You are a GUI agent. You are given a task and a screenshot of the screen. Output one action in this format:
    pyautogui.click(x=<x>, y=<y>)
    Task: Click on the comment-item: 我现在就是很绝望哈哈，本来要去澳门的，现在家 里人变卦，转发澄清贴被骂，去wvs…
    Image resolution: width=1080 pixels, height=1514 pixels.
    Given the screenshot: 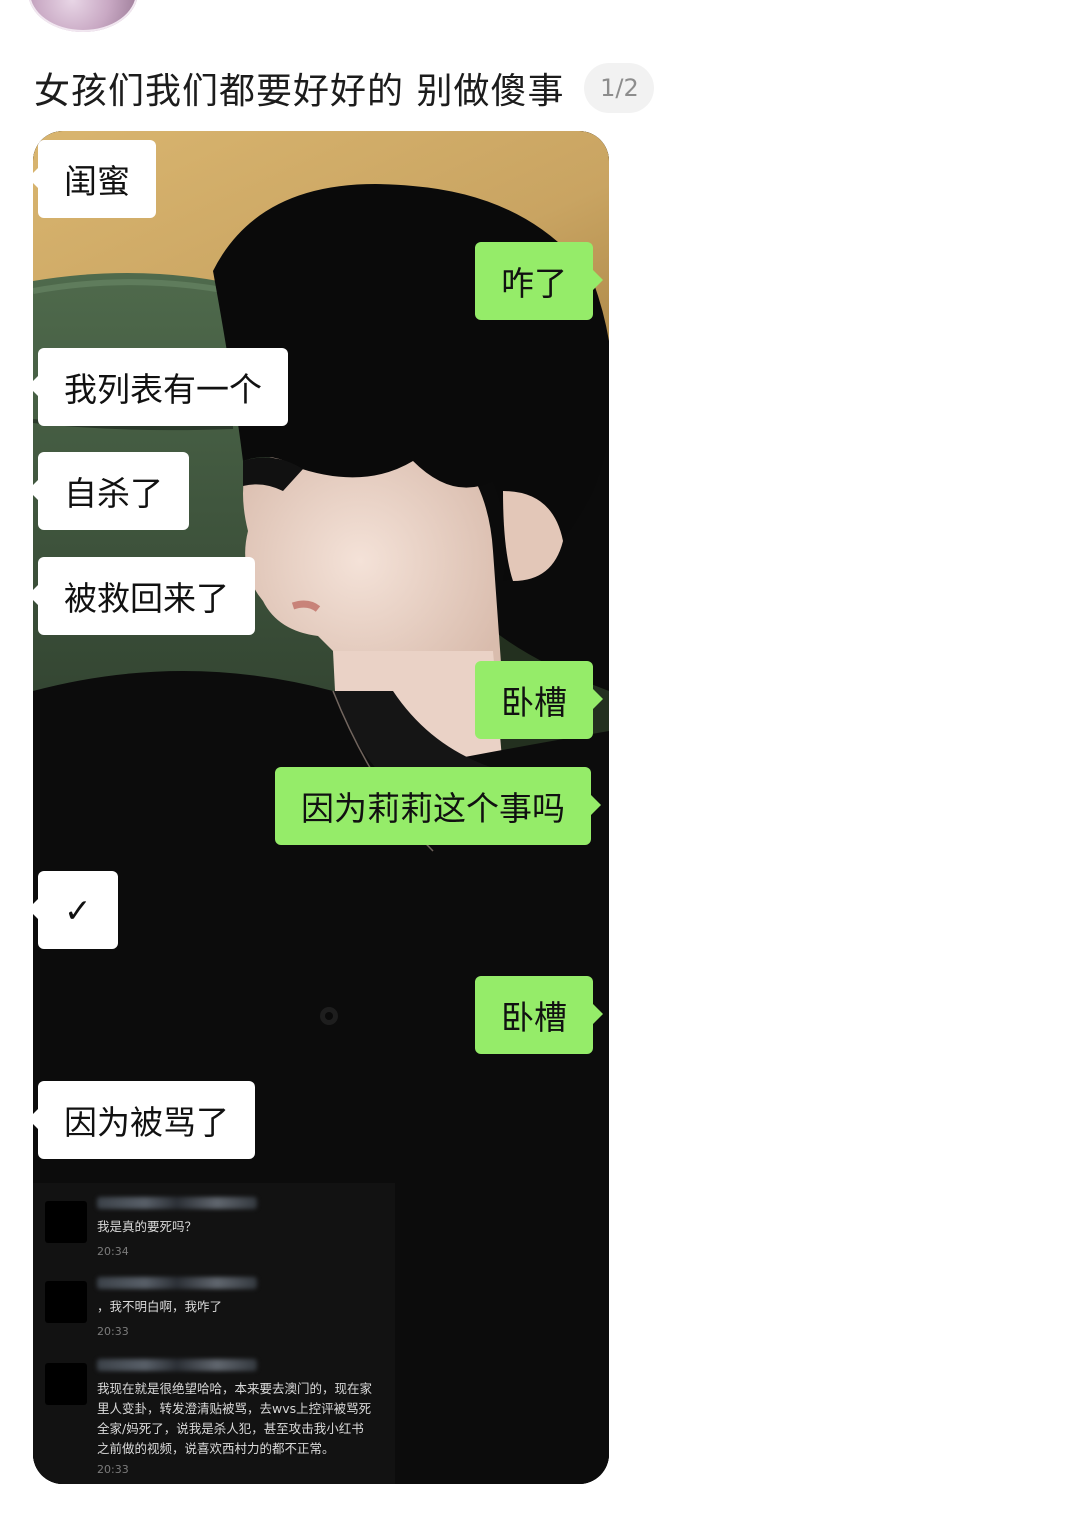 What is the action you would take?
    pyautogui.click(x=217, y=1417)
    